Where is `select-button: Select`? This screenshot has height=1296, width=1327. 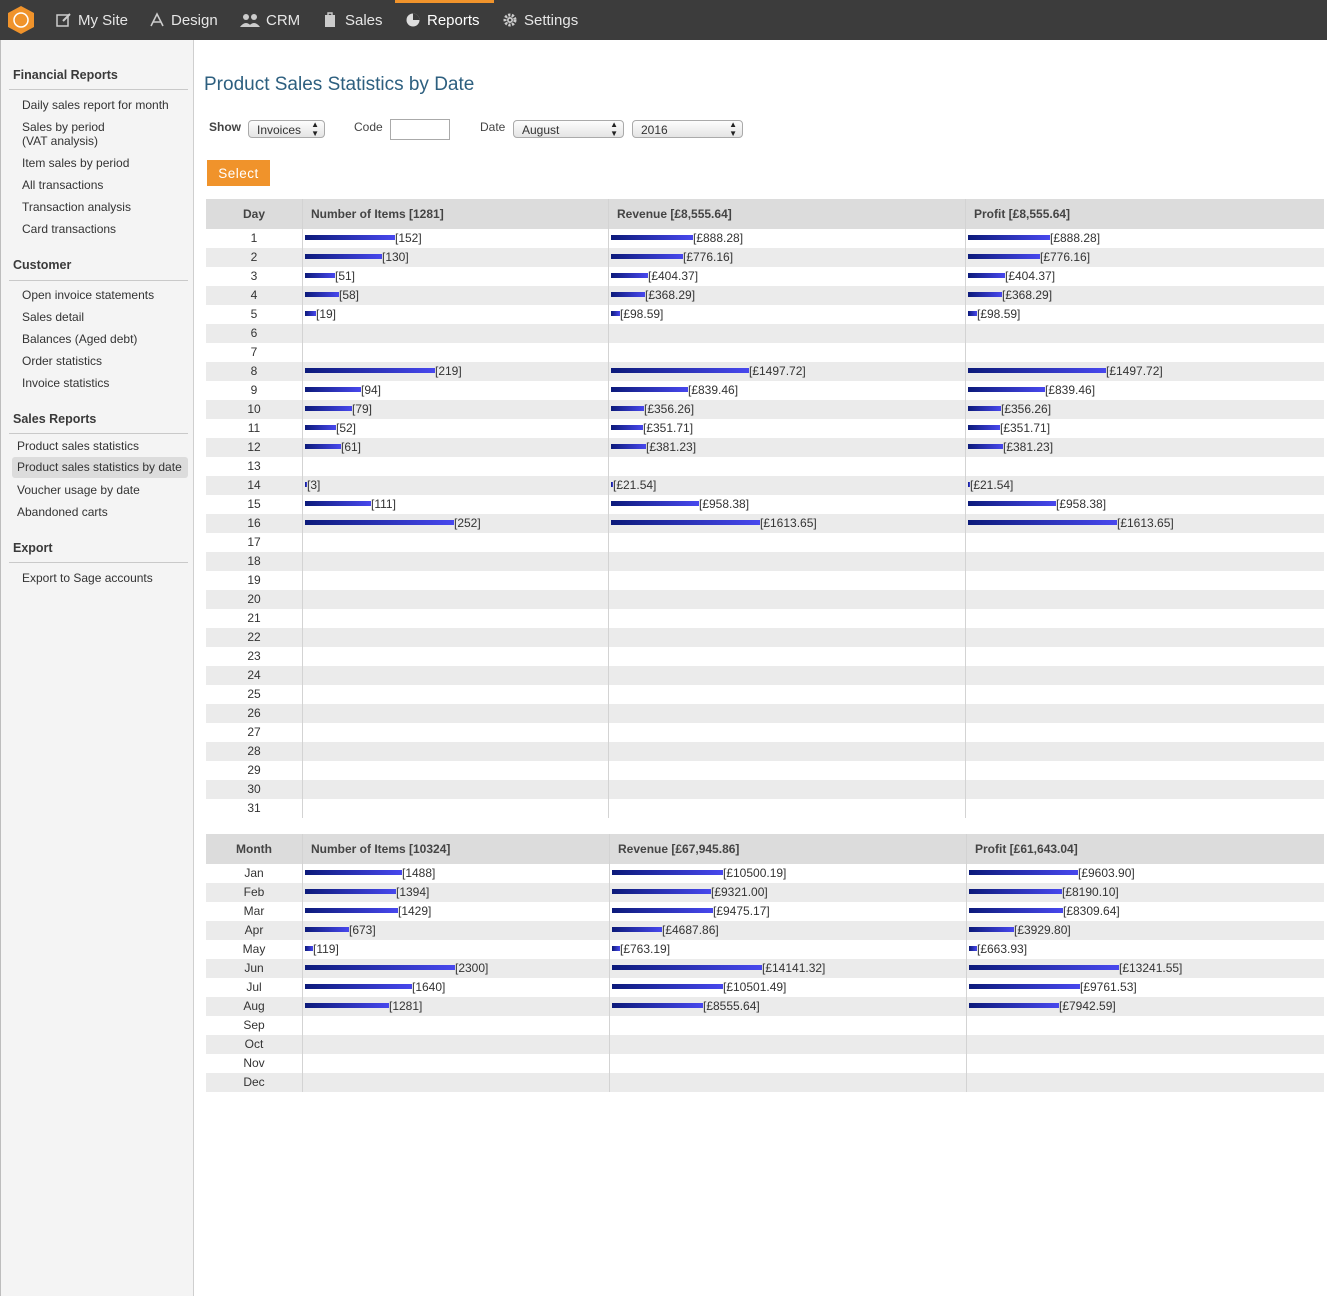
select-button: Select is located at coordinates (238, 173).